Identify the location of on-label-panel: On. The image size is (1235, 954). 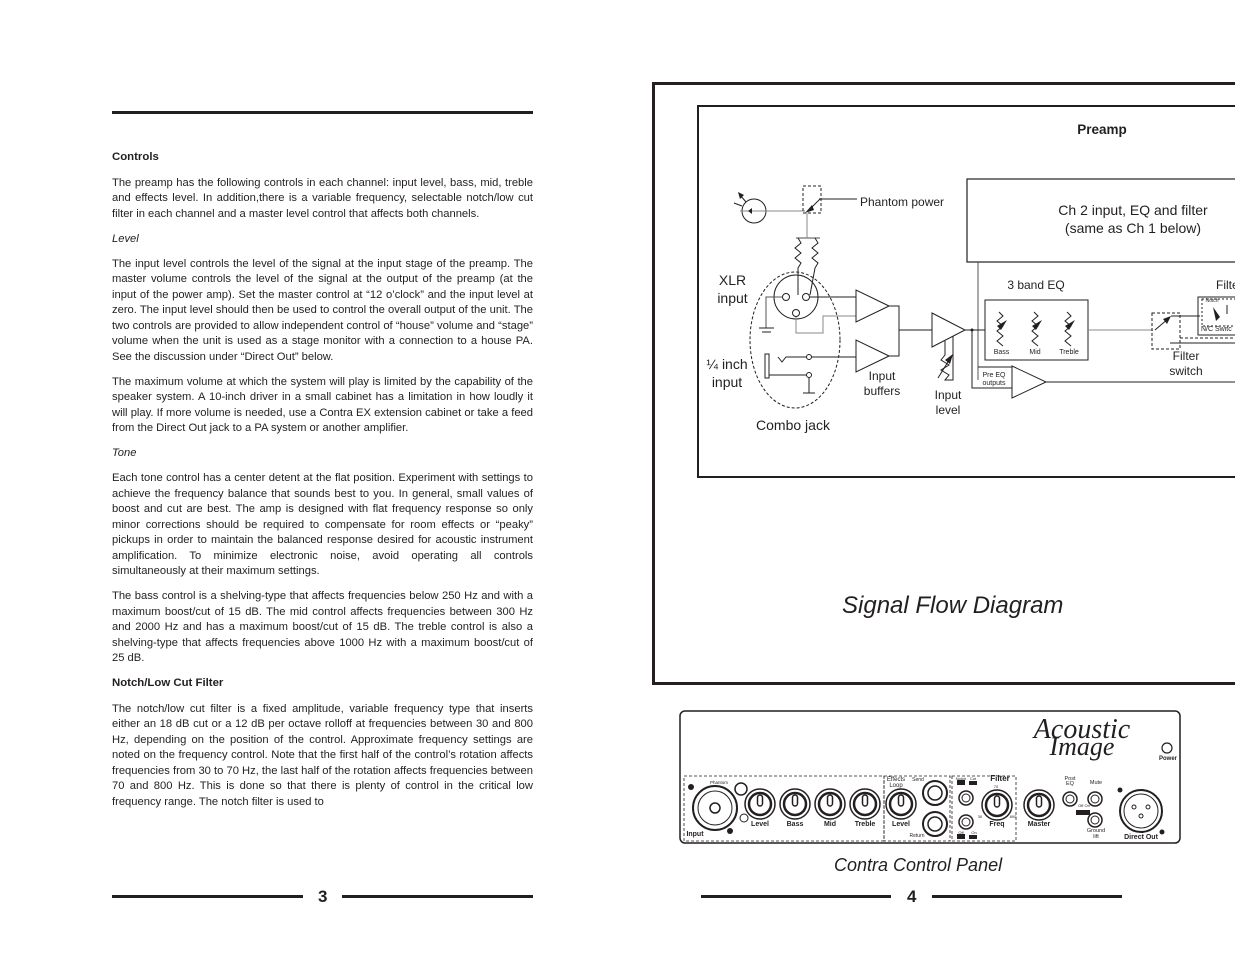
(974, 832).